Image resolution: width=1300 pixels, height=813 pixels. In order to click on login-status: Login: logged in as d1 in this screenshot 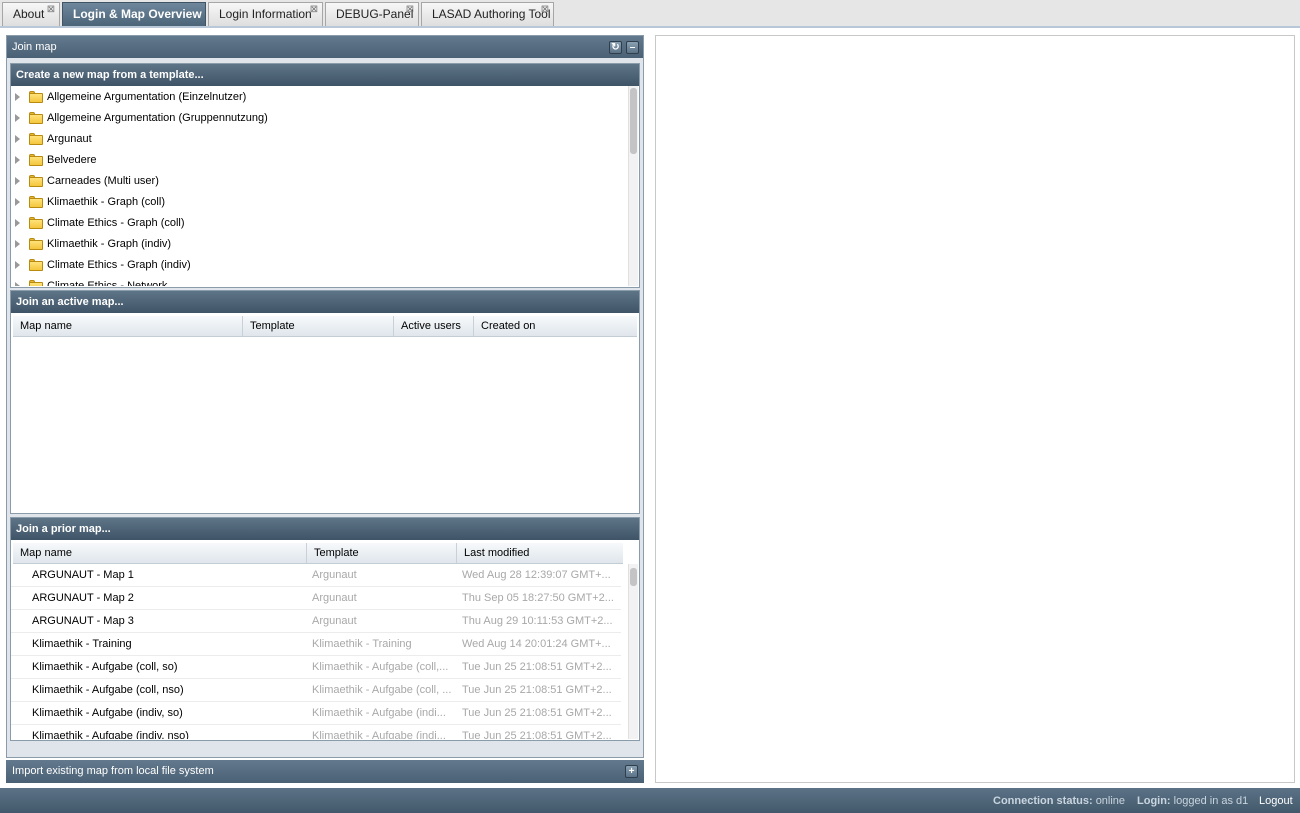, I will do `click(1192, 800)`.